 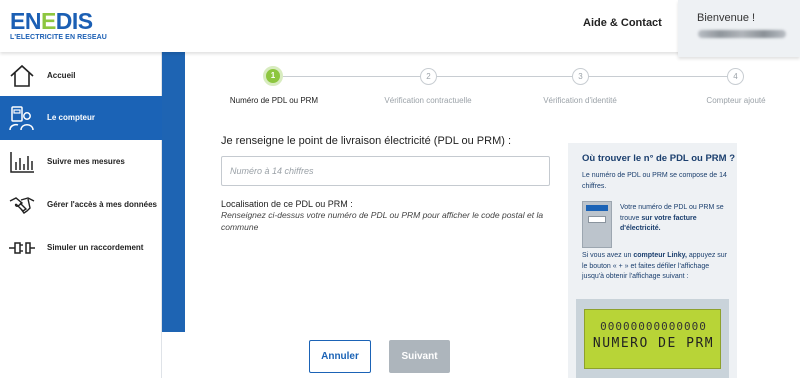 I want to click on handshake-icon, so click(x=22, y=205).